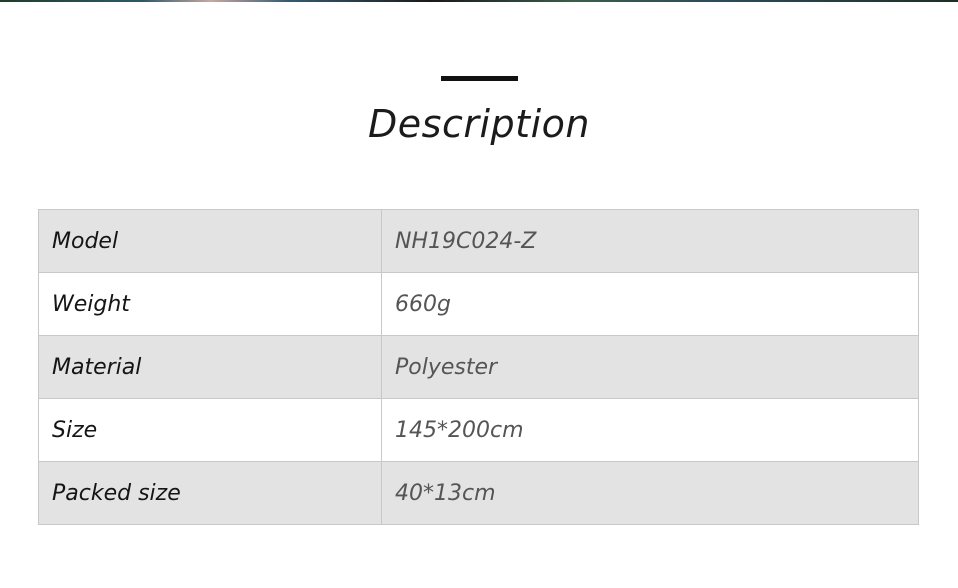  Describe the element at coordinates (650, 367) in the screenshot. I see `spec-value: Polyester` at that location.